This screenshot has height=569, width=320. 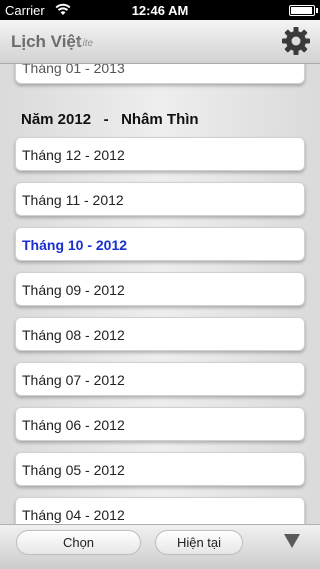 I want to click on status-bar: Carrier 12:46 AM, so click(x=160, y=10).